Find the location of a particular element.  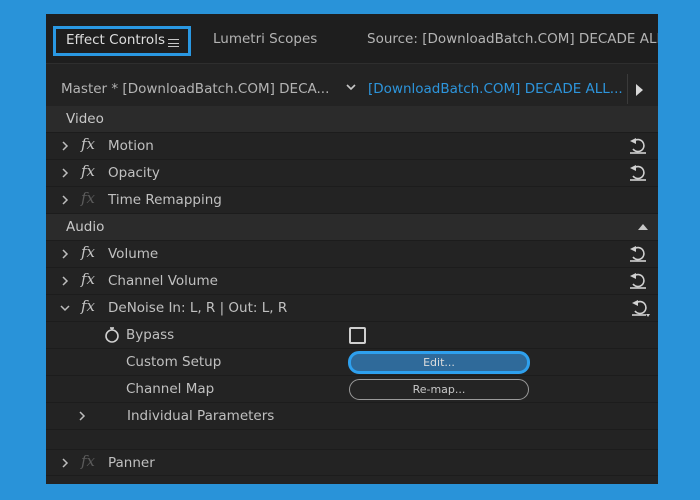

play-icon is located at coordinates (639, 90).